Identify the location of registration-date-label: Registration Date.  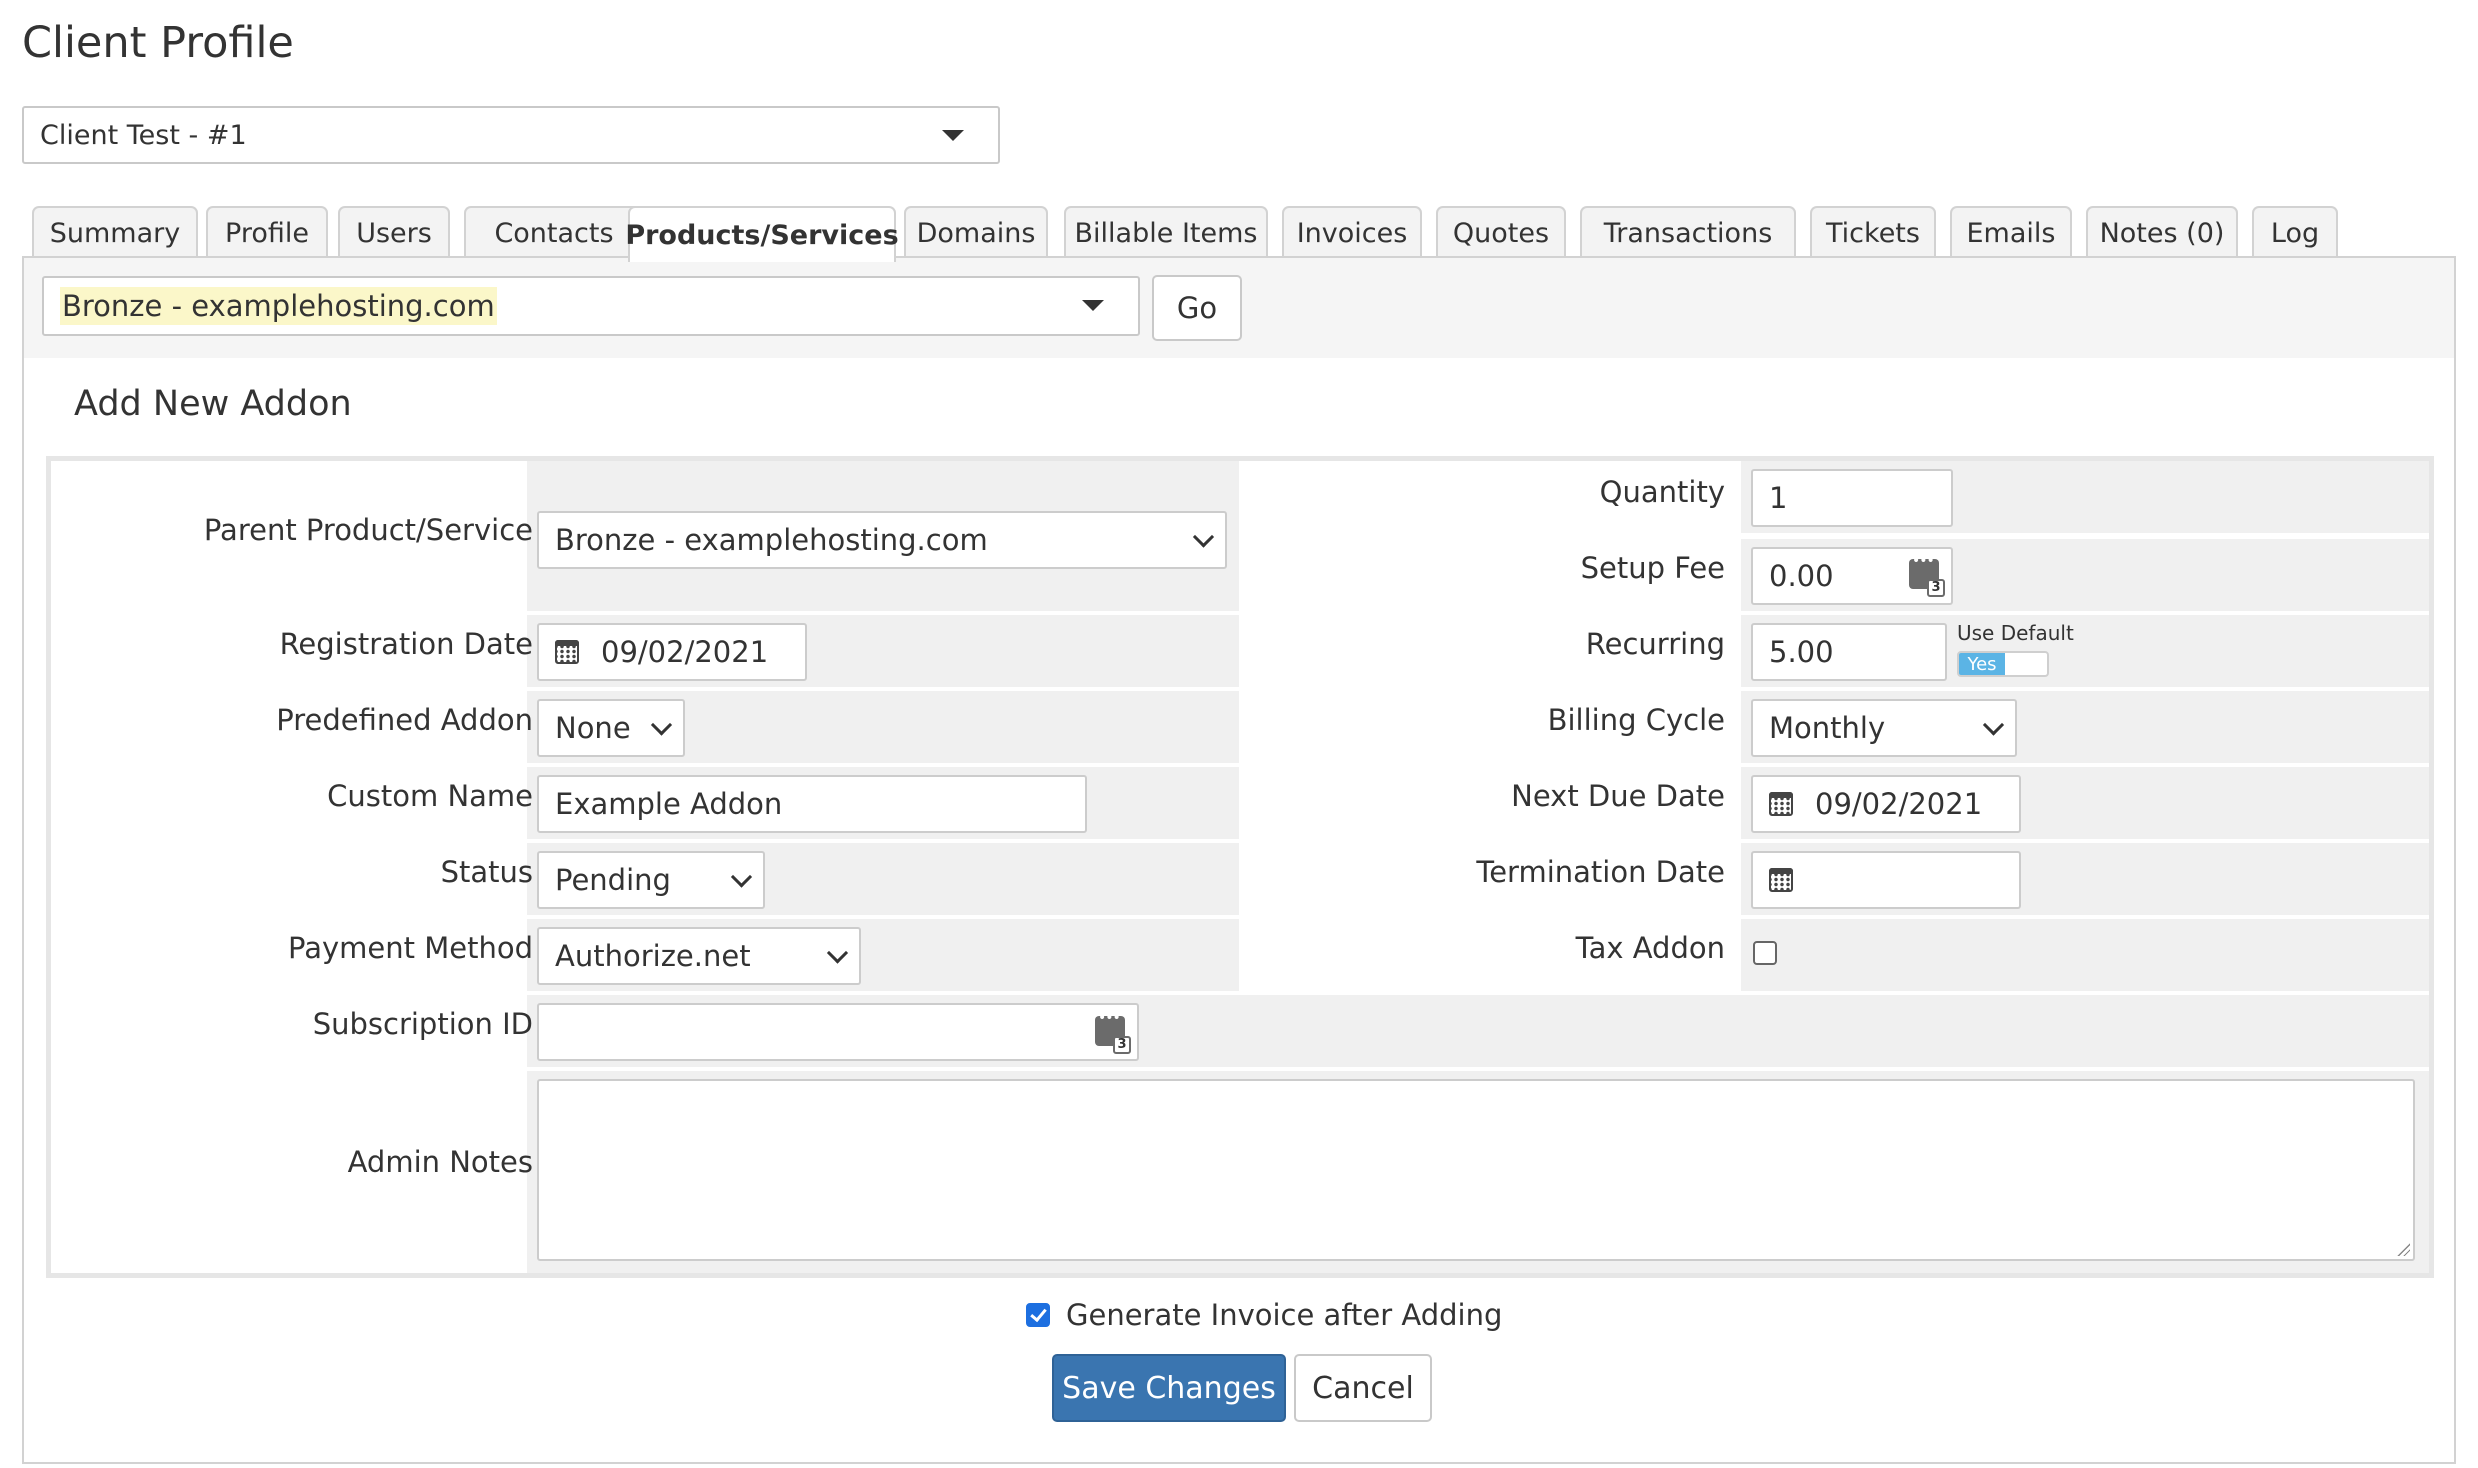
(406, 644).